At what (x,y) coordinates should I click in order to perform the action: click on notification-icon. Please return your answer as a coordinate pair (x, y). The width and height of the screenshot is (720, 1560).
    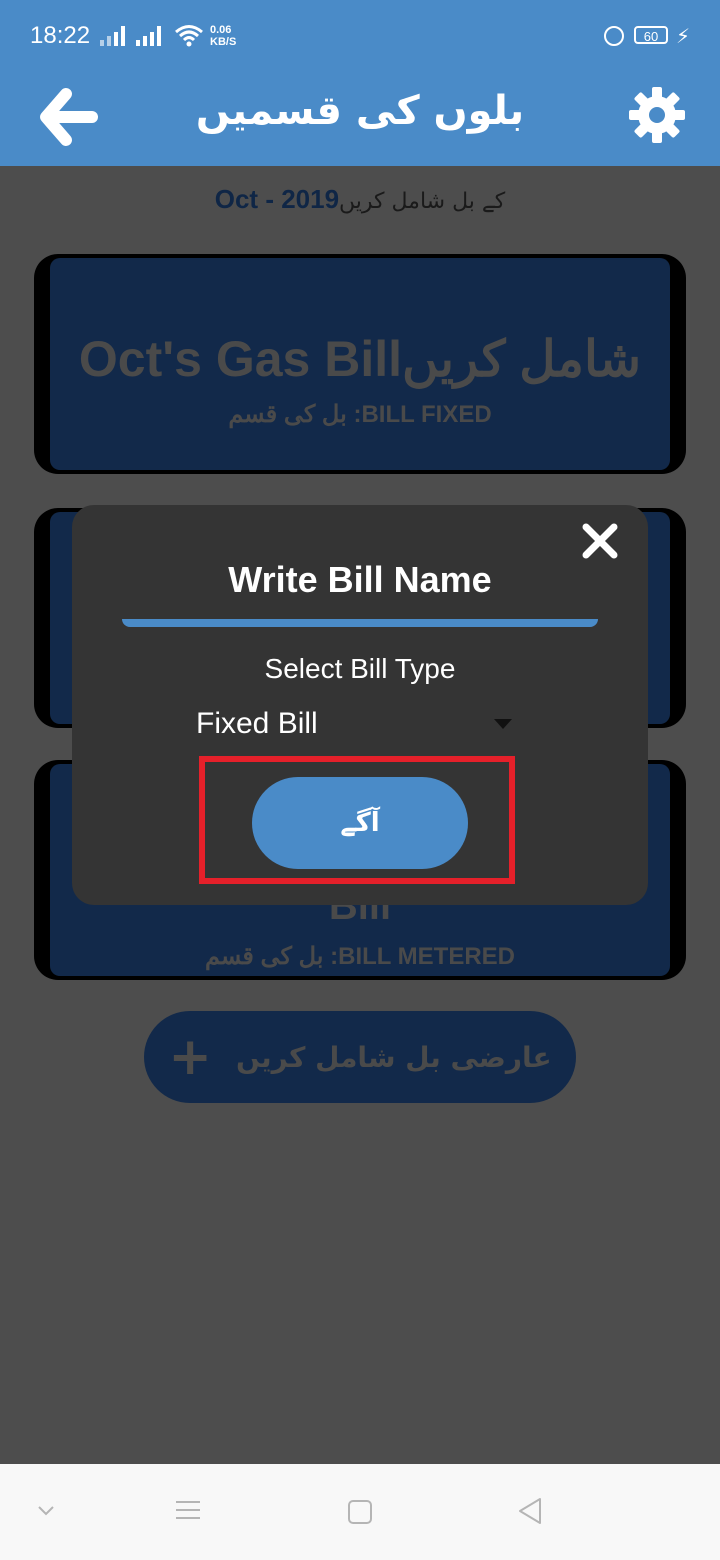
    Looking at the image, I should click on (614, 36).